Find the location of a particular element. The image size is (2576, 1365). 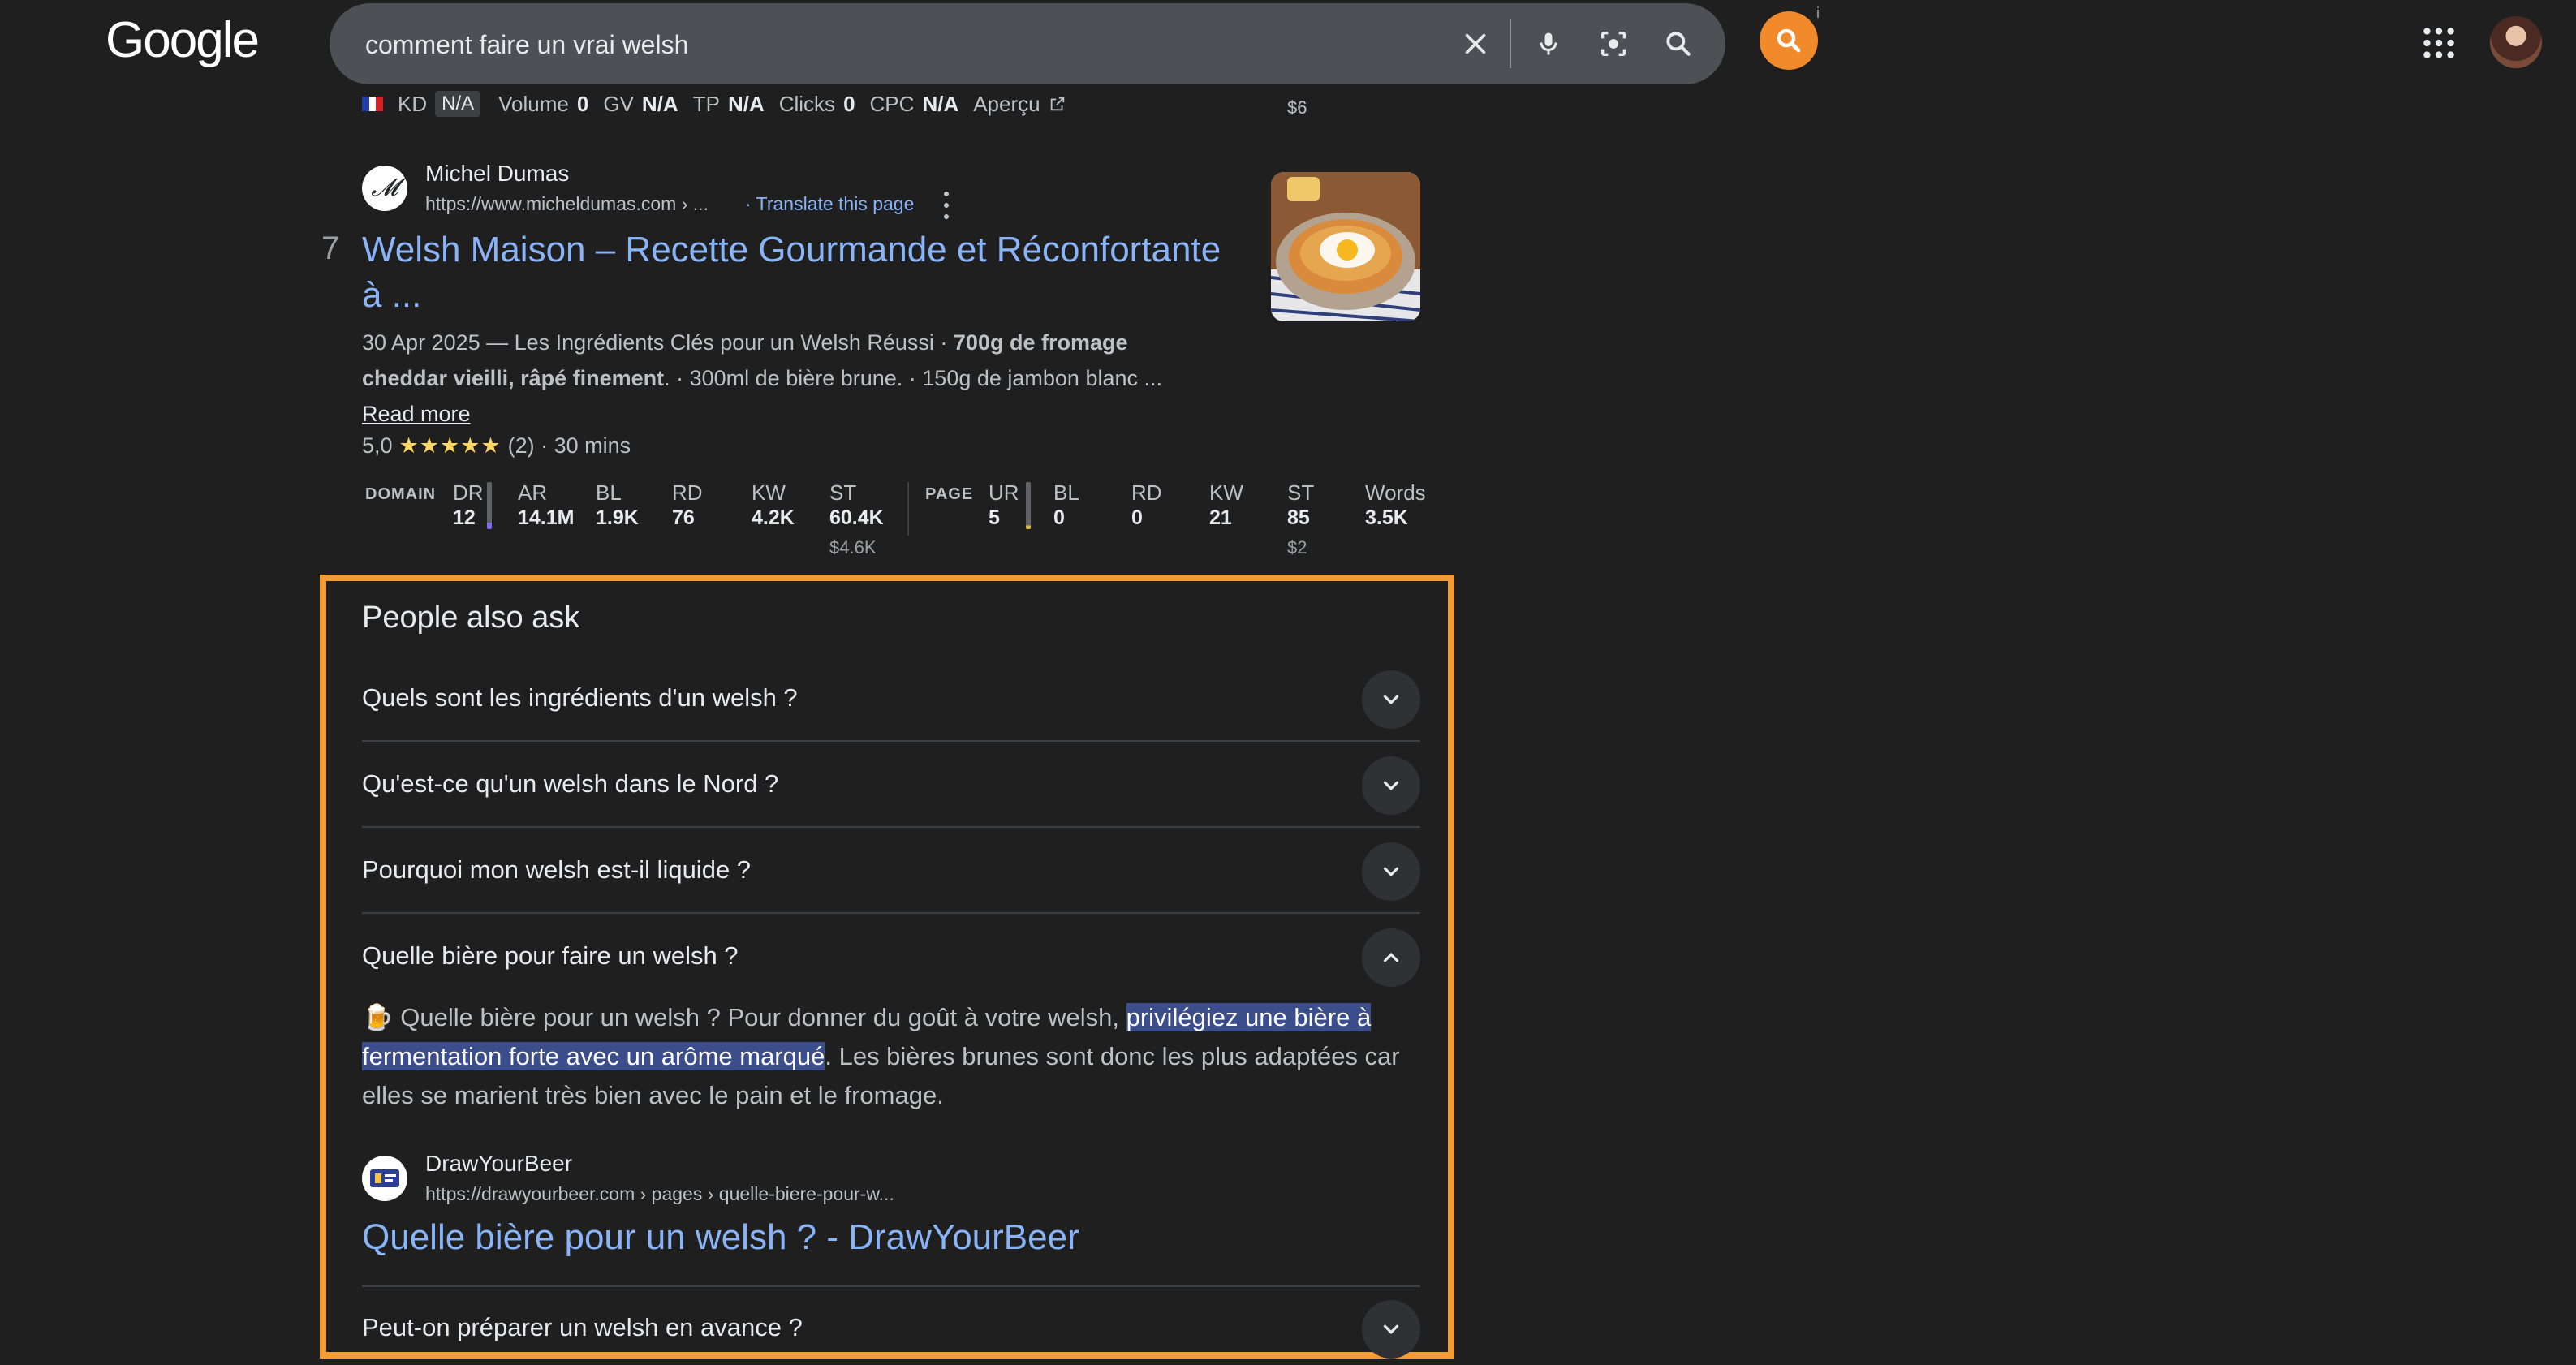

more-options-icon is located at coordinates (946, 205).